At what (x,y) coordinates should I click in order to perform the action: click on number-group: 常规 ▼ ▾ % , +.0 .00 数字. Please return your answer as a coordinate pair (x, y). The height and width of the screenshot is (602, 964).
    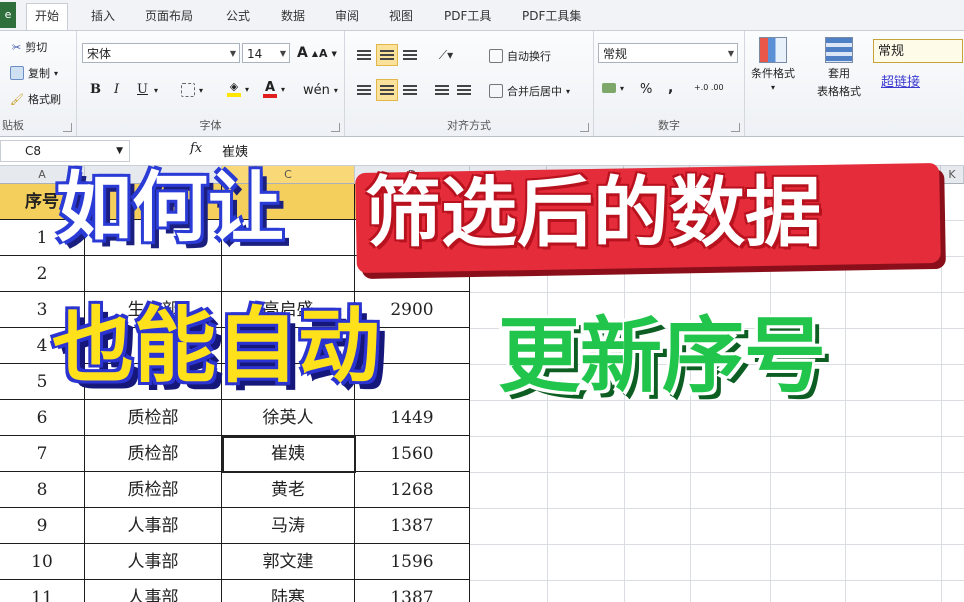
    Looking at the image, I should click on (669, 83).